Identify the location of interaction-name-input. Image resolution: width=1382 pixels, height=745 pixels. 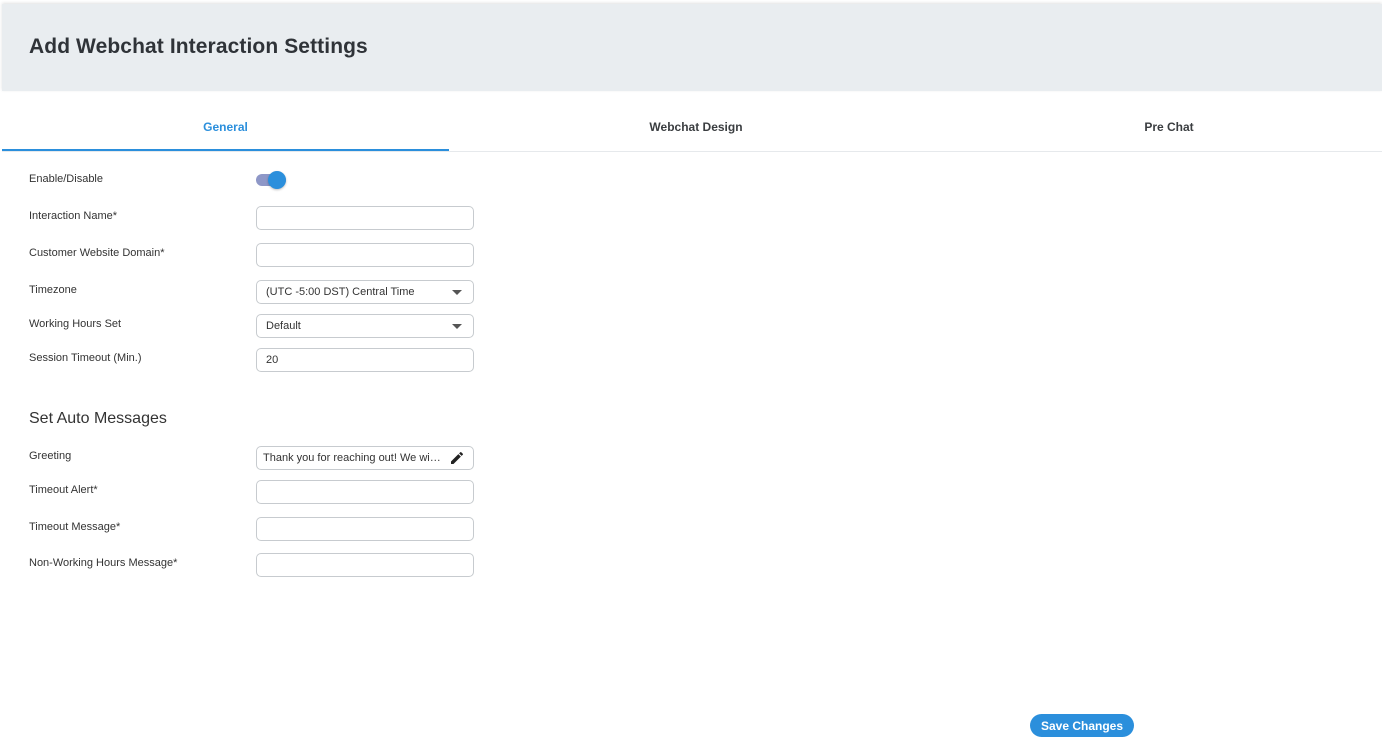
(365, 218).